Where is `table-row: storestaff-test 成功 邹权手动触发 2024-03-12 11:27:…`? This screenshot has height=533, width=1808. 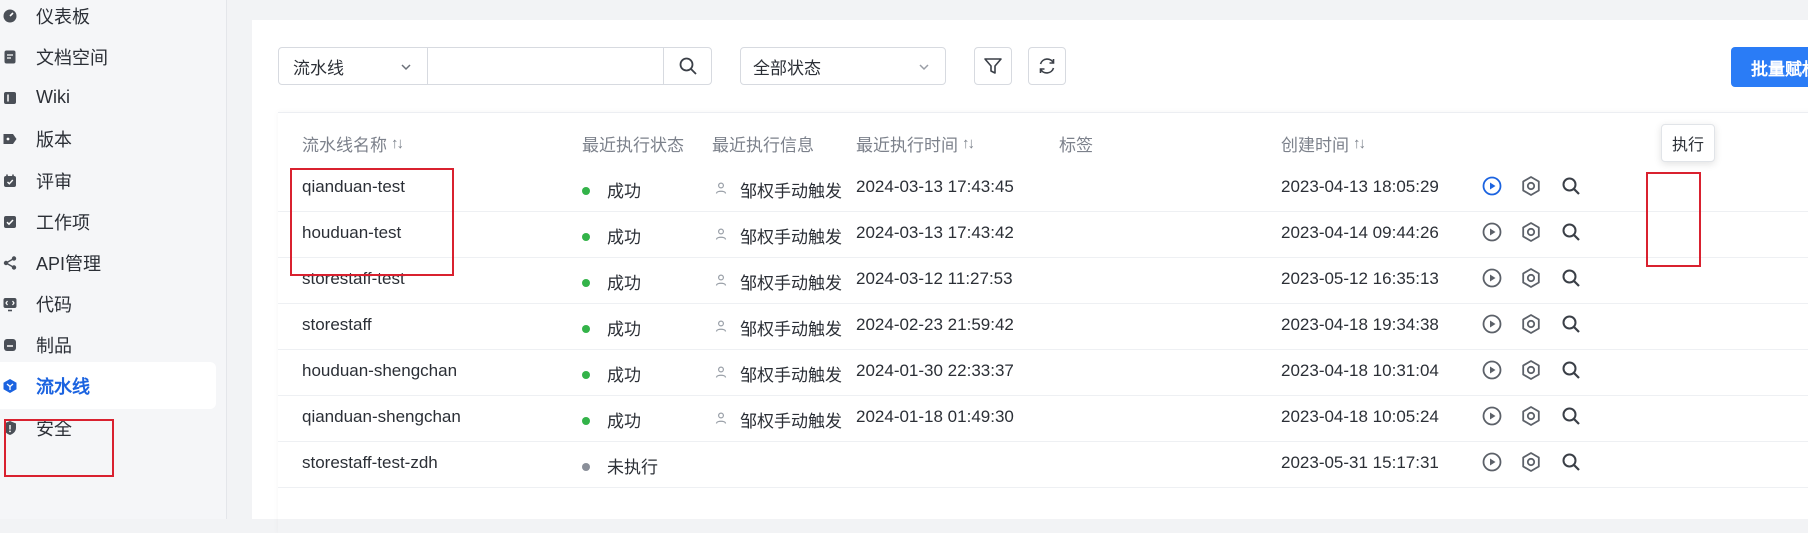 table-row: storestaff-test 成功 邹权手动触发 2024-03-12 11:27:… is located at coordinates (1043, 280).